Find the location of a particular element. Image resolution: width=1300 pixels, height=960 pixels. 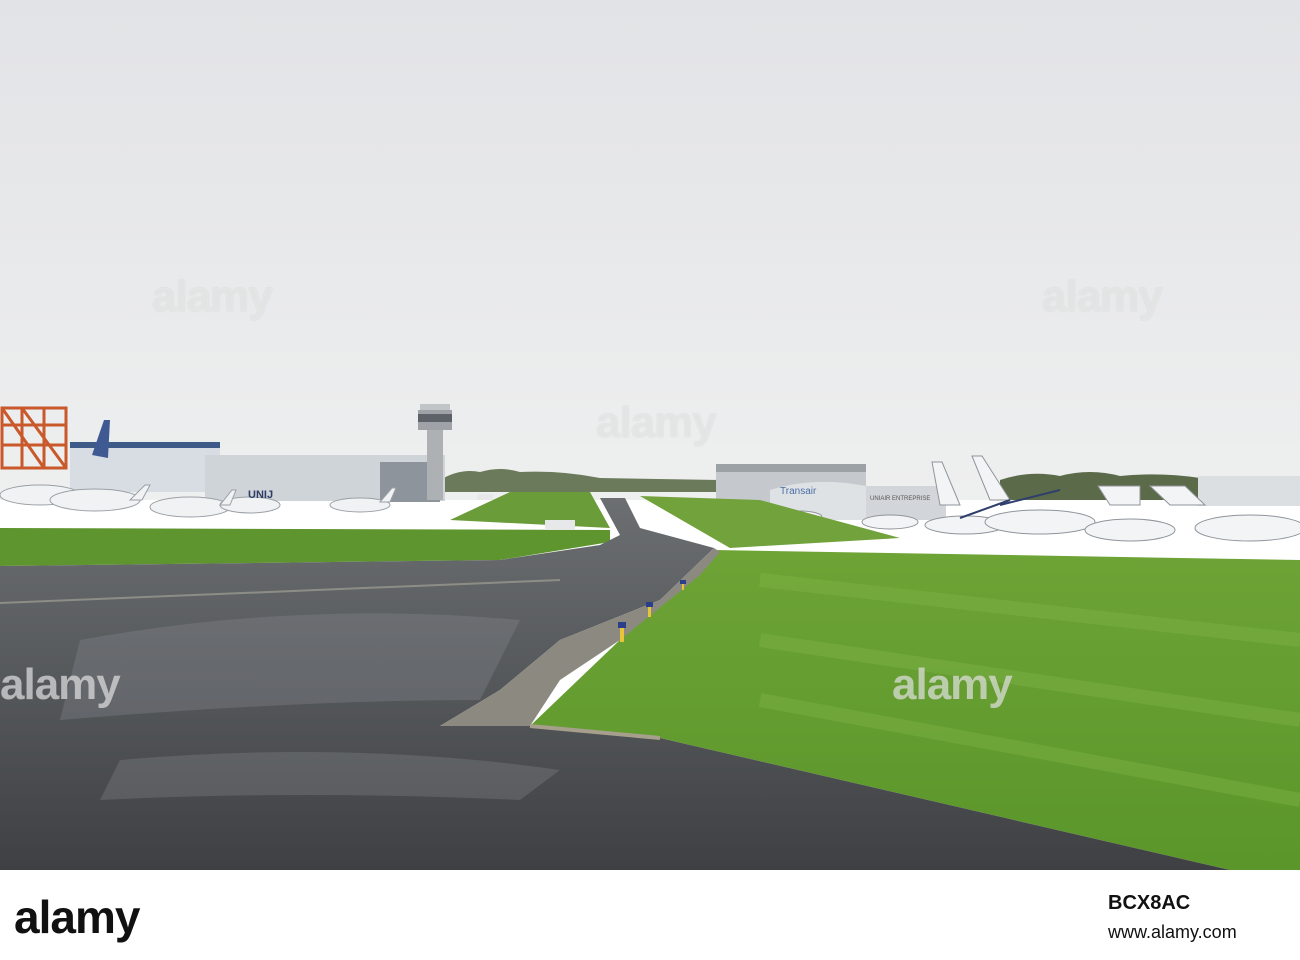

transair-sign: Transair is located at coordinates (798, 491).